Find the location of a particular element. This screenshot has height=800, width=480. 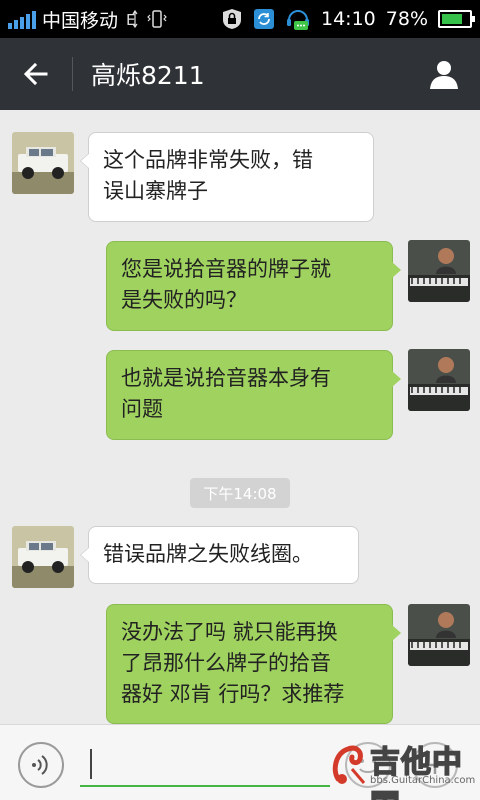

battery-icon is located at coordinates (456, 19).